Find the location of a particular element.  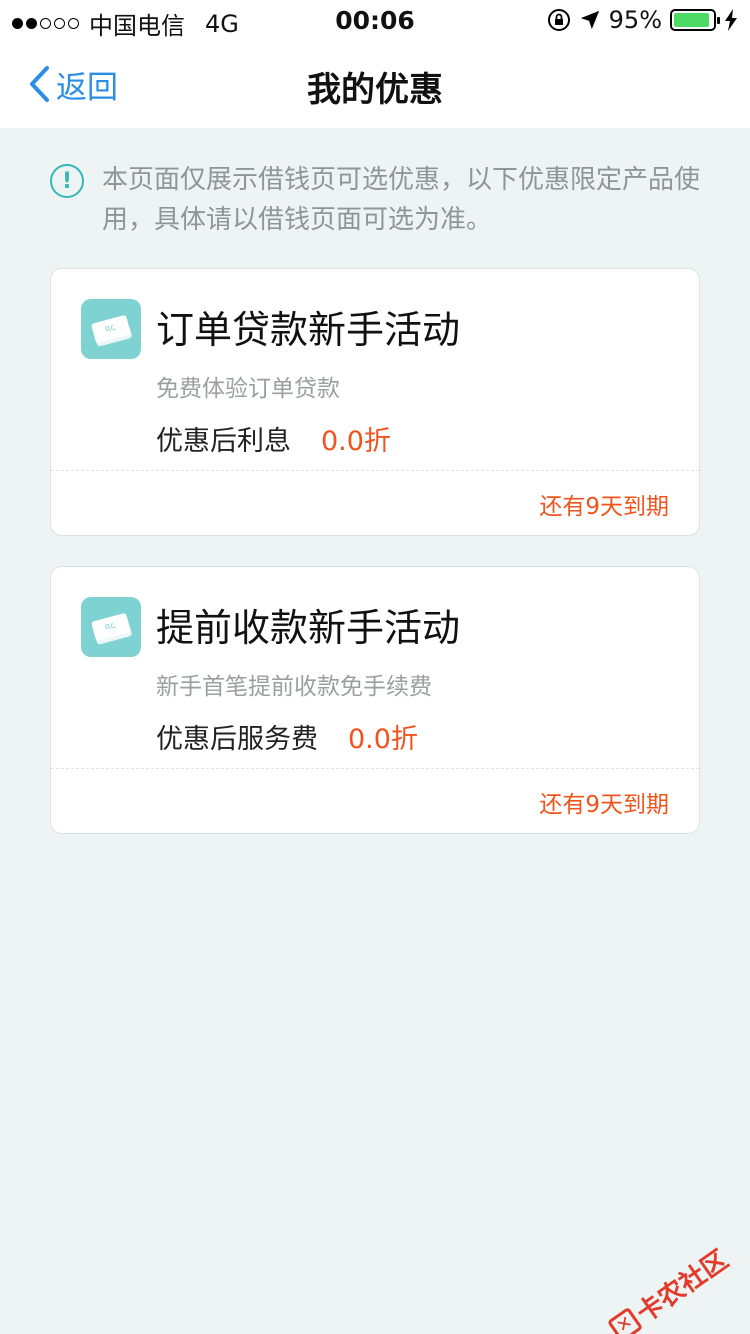

coupon-subtitle: 免费体验订单贷款 is located at coordinates (248, 389).